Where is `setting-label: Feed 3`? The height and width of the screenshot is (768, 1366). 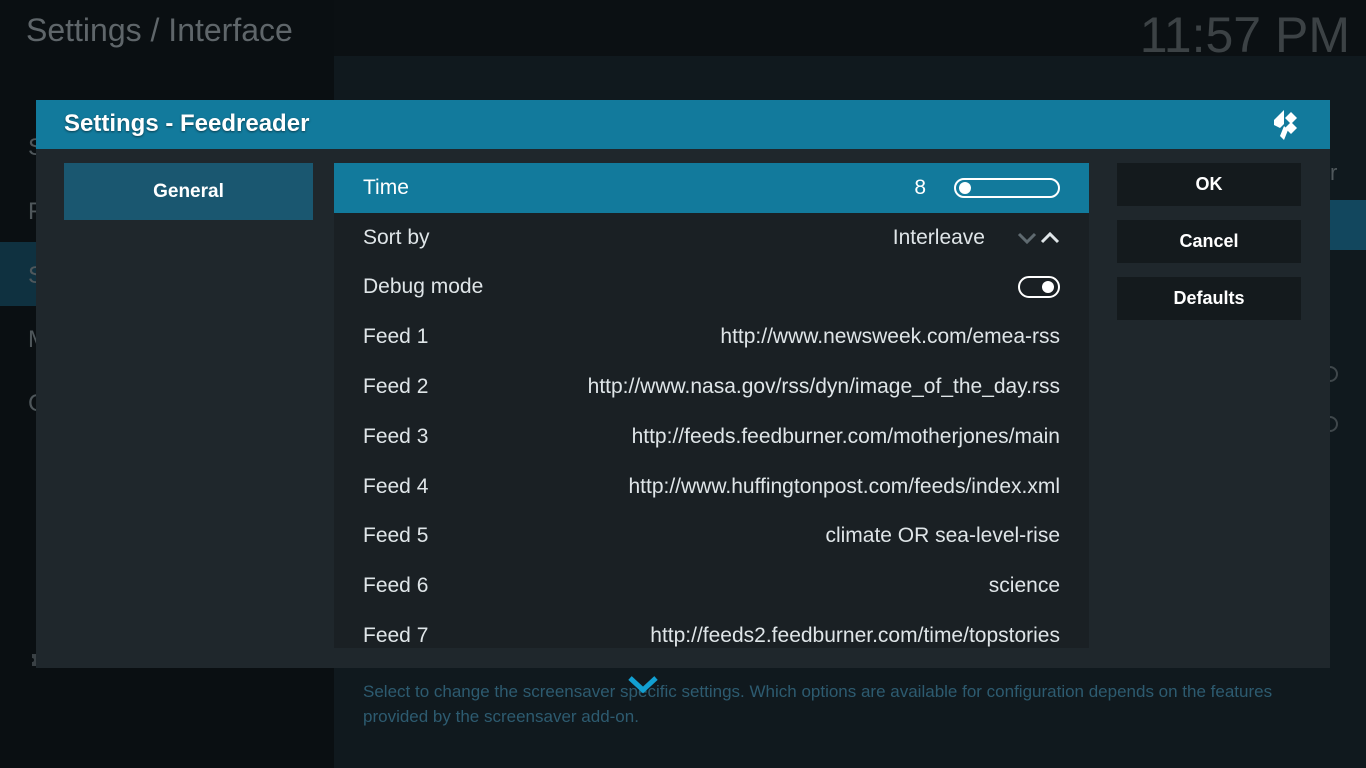
setting-label: Feed 3 is located at coordinates (396, 436).